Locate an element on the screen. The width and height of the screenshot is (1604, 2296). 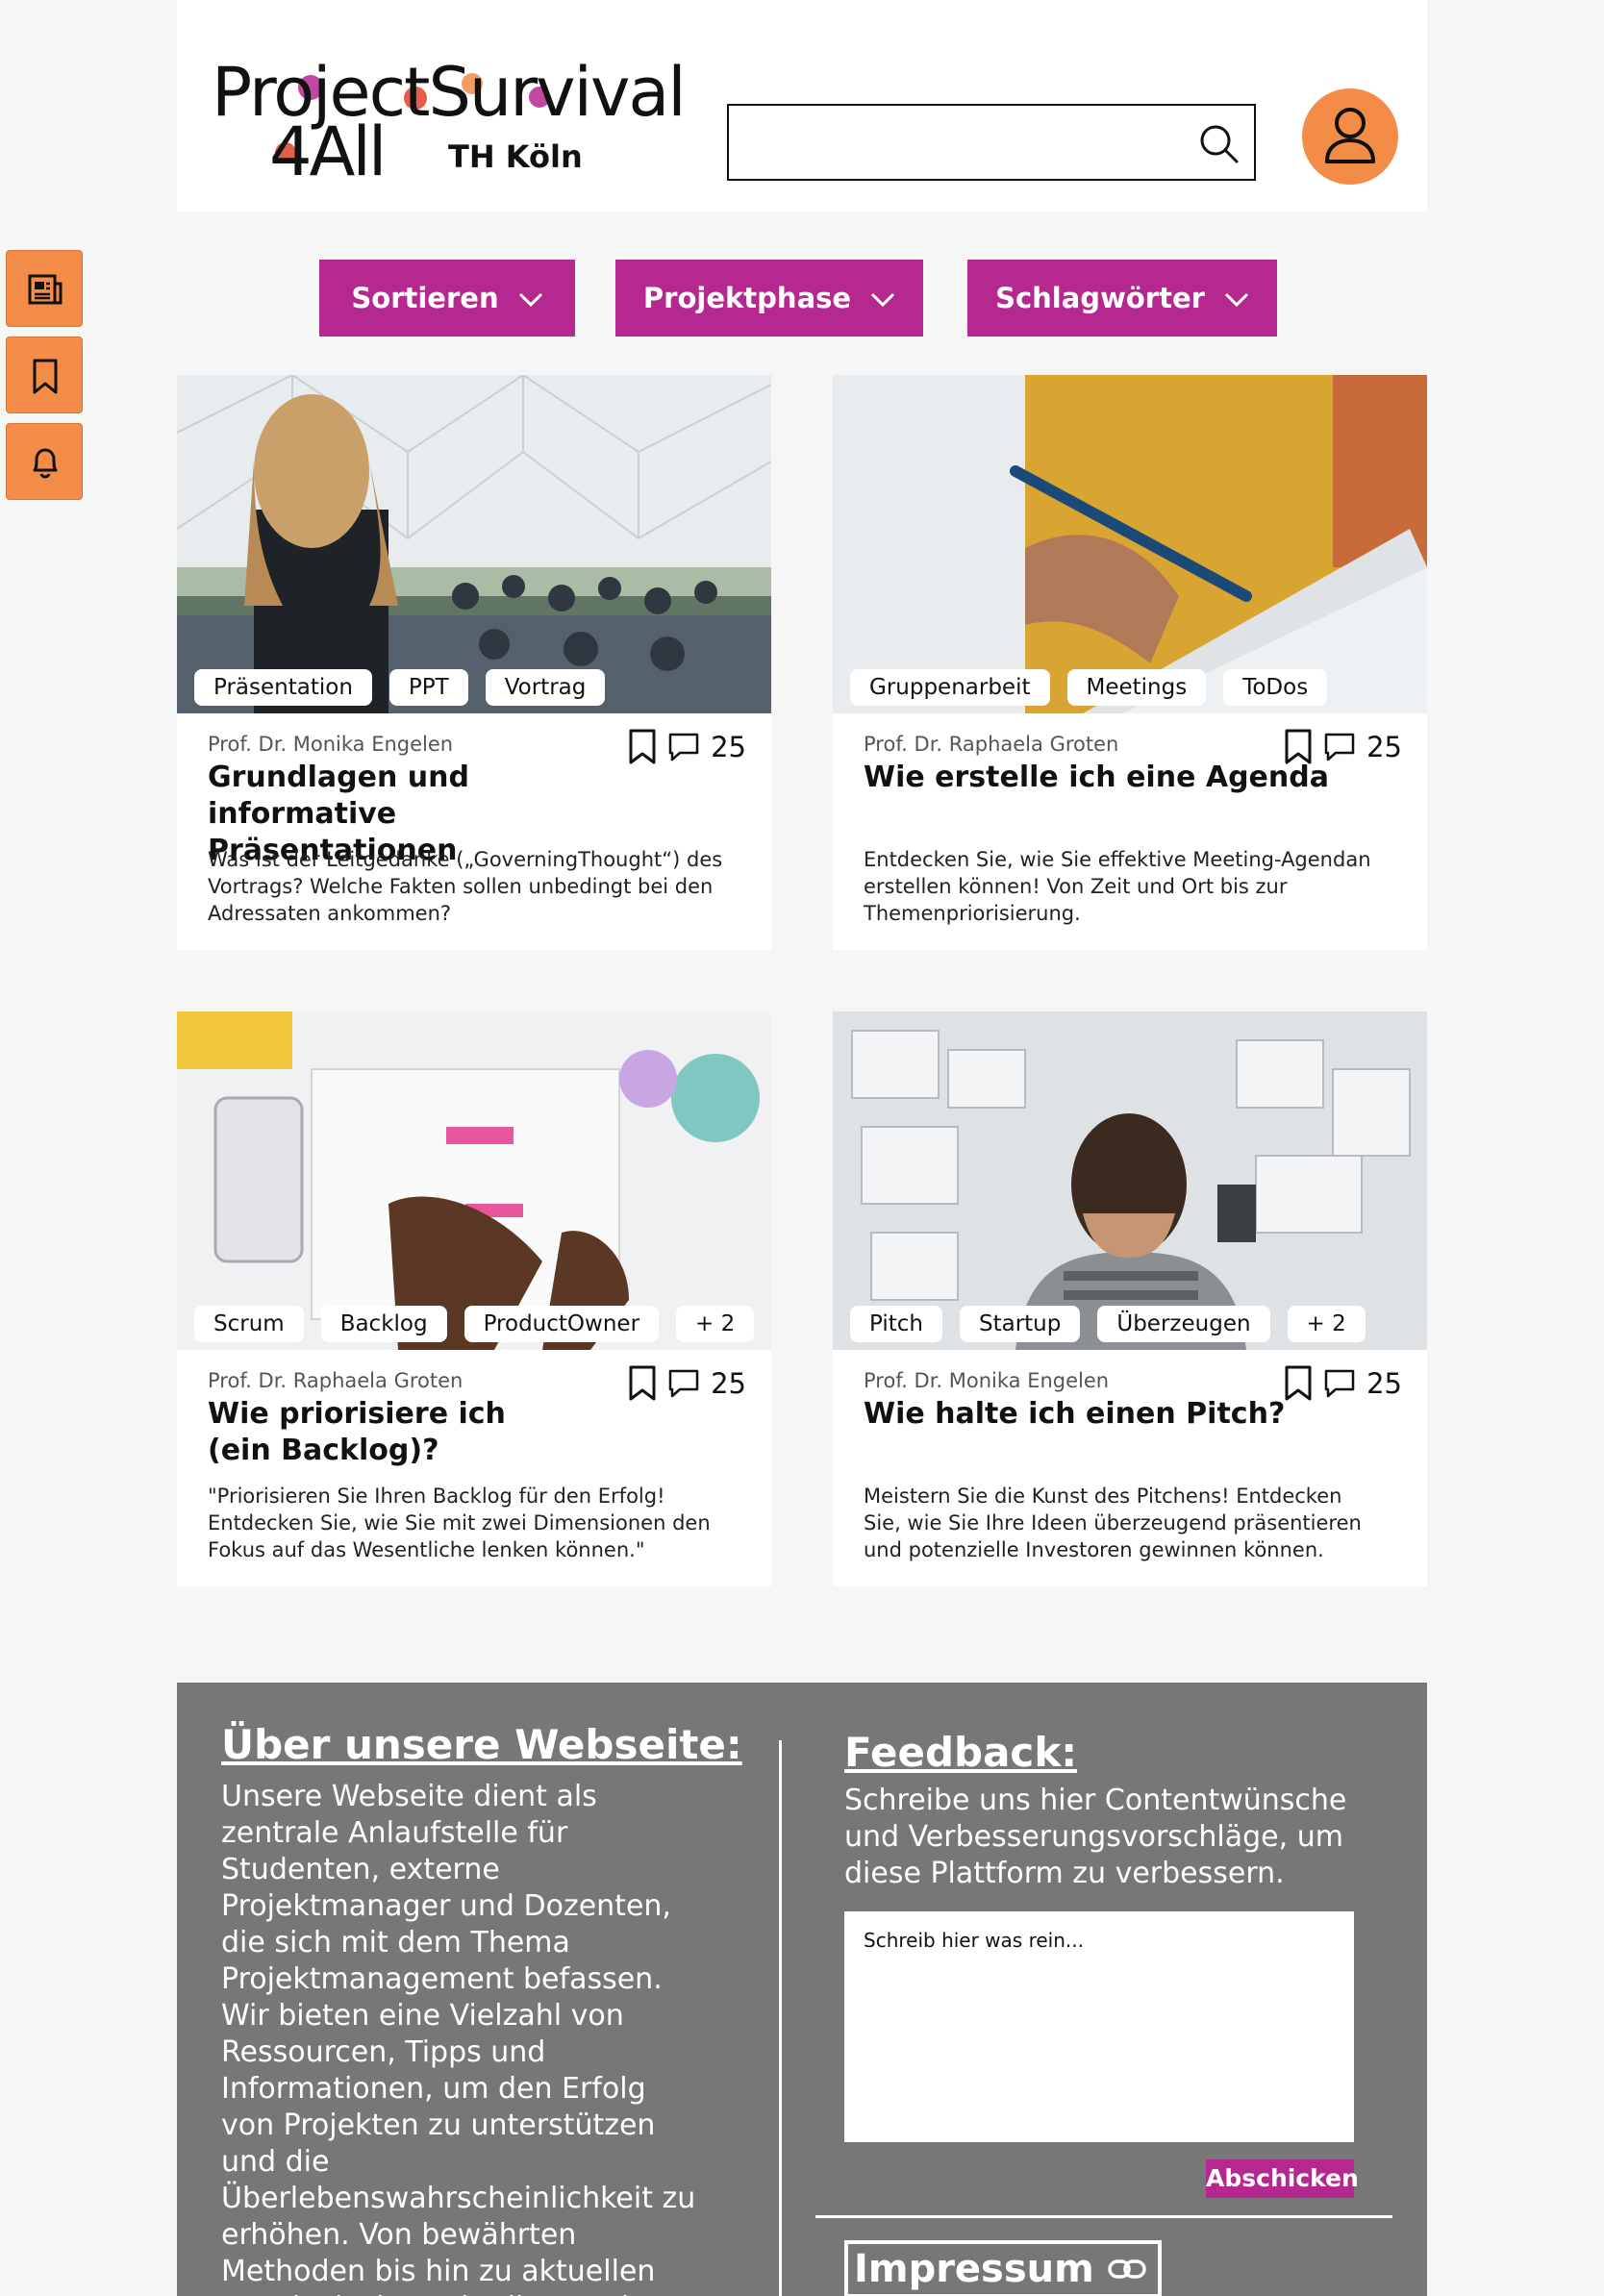
article-image-presentation is located at coordinates (474, 544).